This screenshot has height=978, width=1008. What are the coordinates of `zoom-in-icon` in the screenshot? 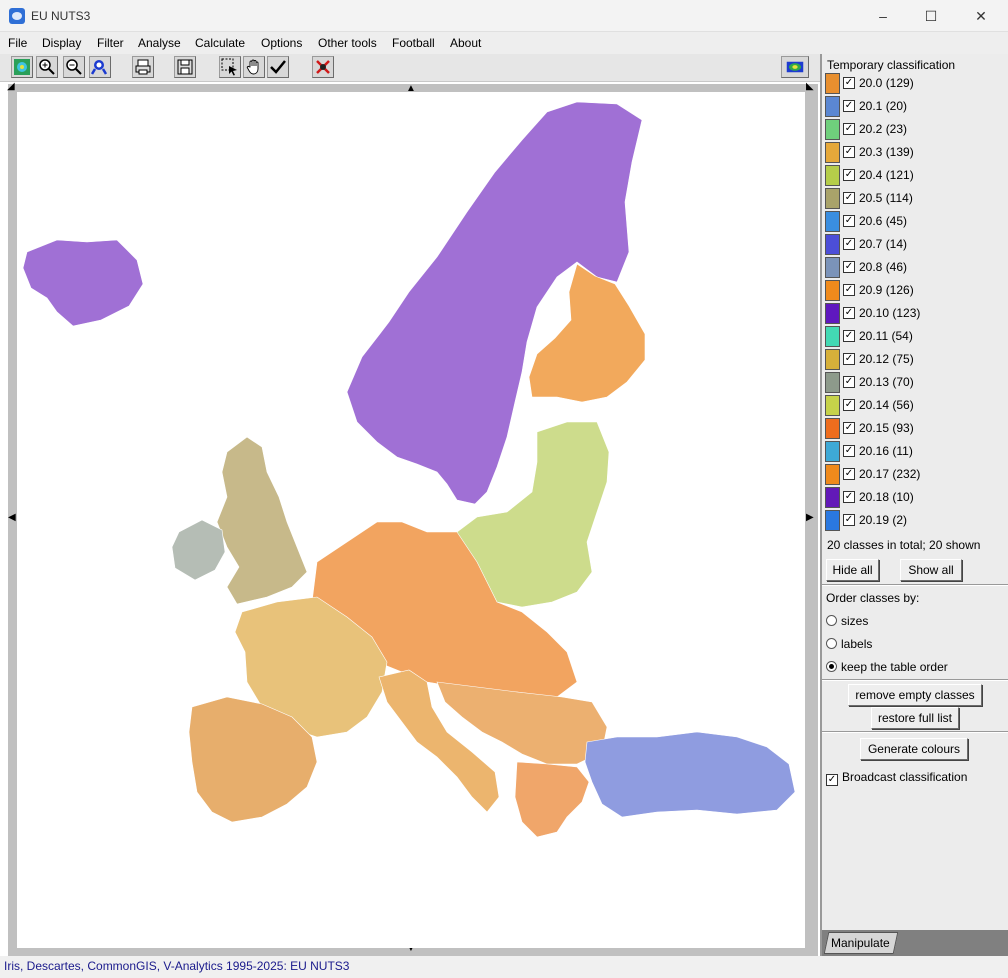 It's located at (47, 67).